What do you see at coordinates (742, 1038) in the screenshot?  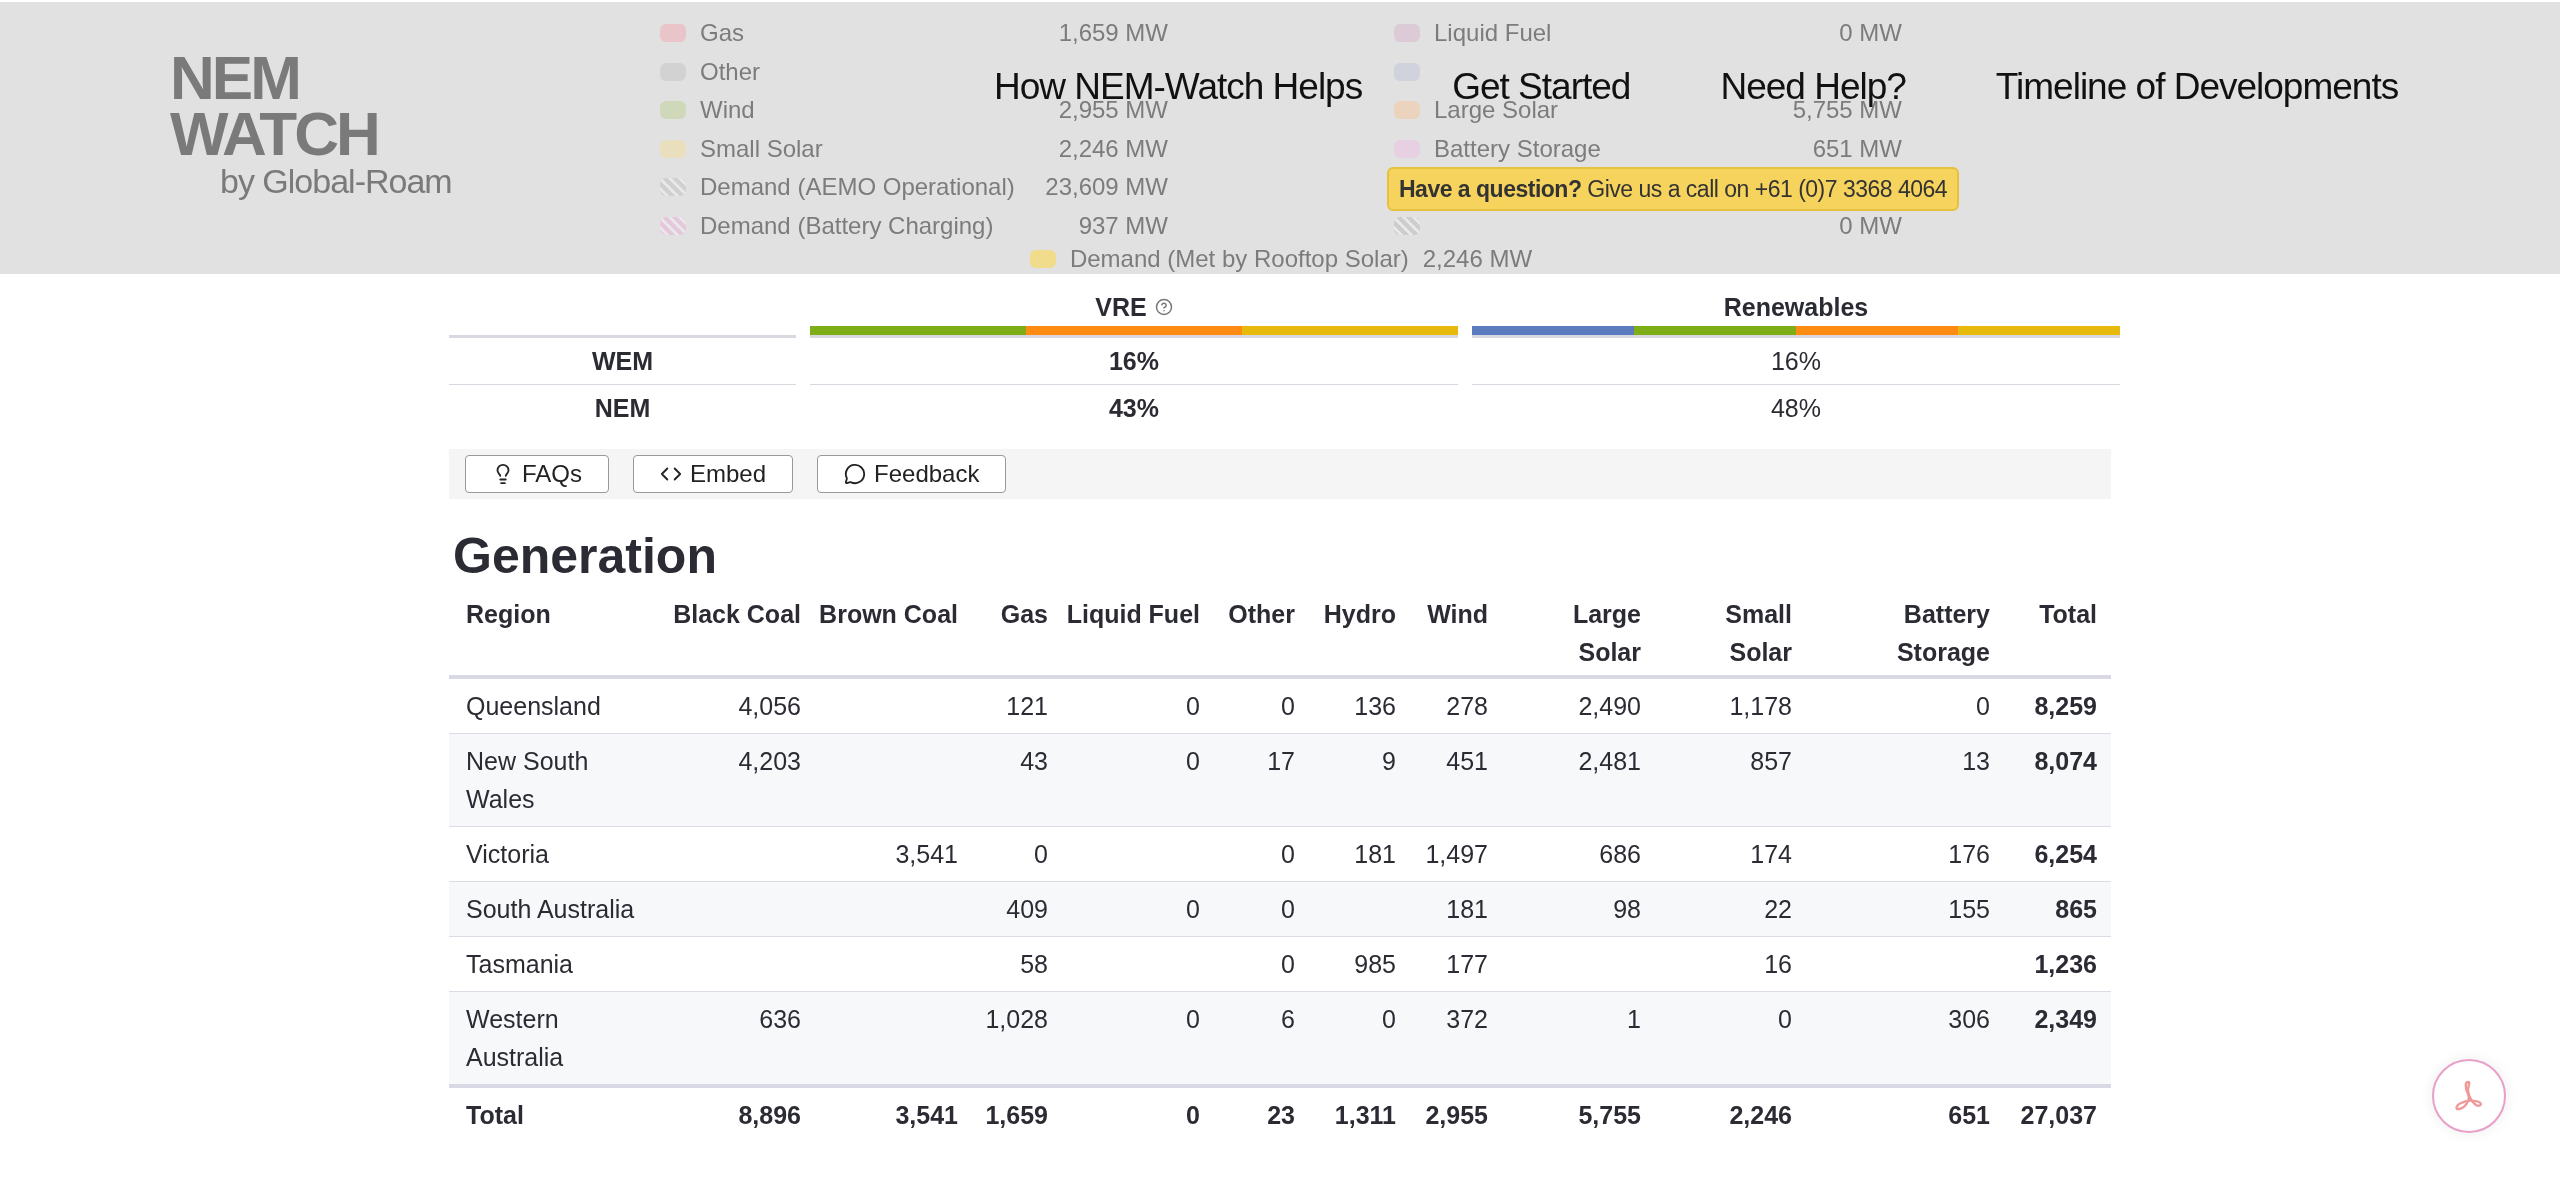 I see `table-cell: 636` at bounding box center [742, 1038].